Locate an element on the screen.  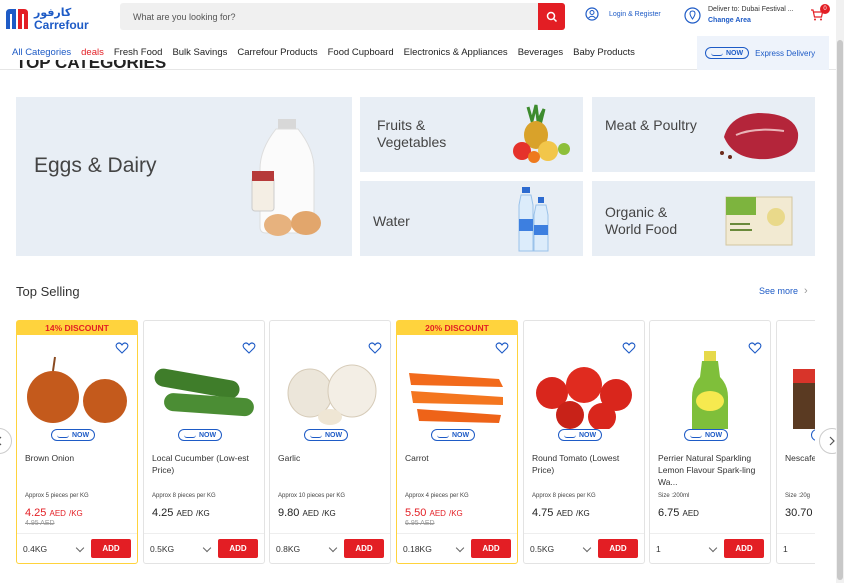
quantity-row: 0.8KG ADD is located at coordinates (330, 548).